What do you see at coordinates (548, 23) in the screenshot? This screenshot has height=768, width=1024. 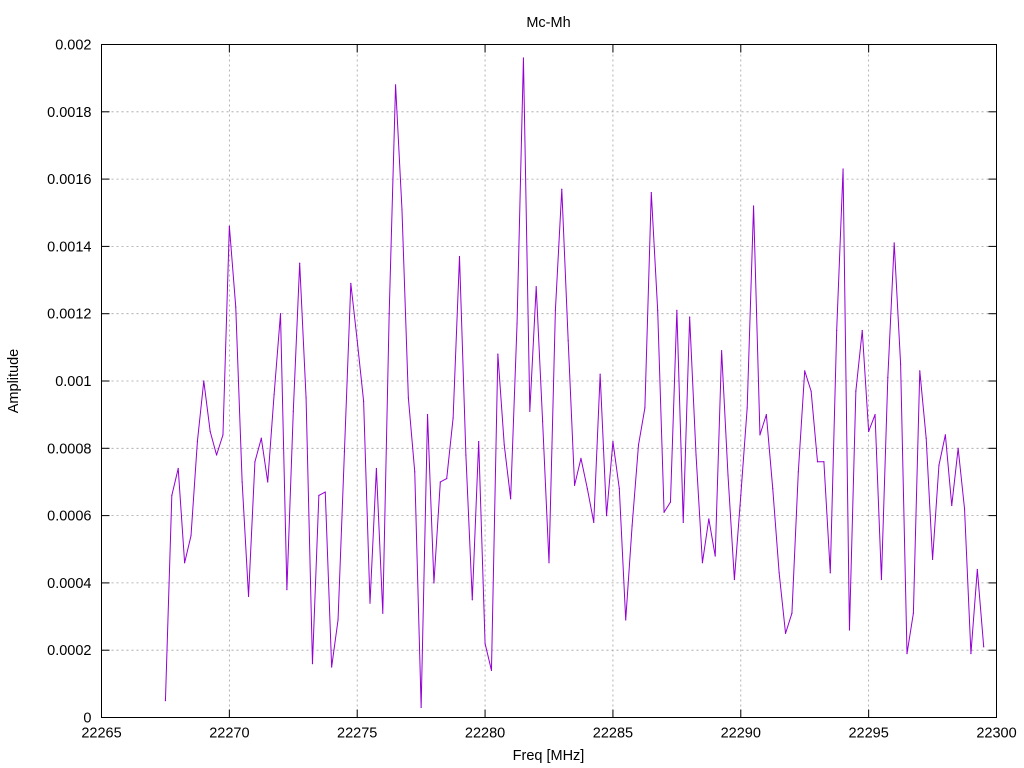 I see `chart-title: Mc-Mh` at bounding box center [548, 23].